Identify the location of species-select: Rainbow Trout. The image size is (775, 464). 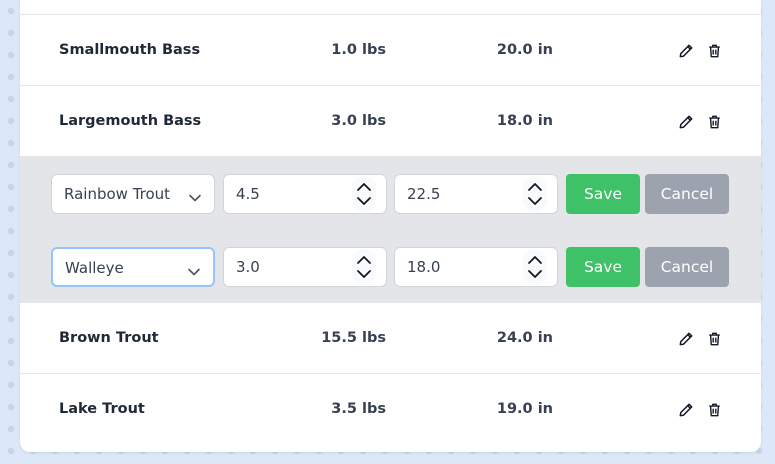
(133, 194).